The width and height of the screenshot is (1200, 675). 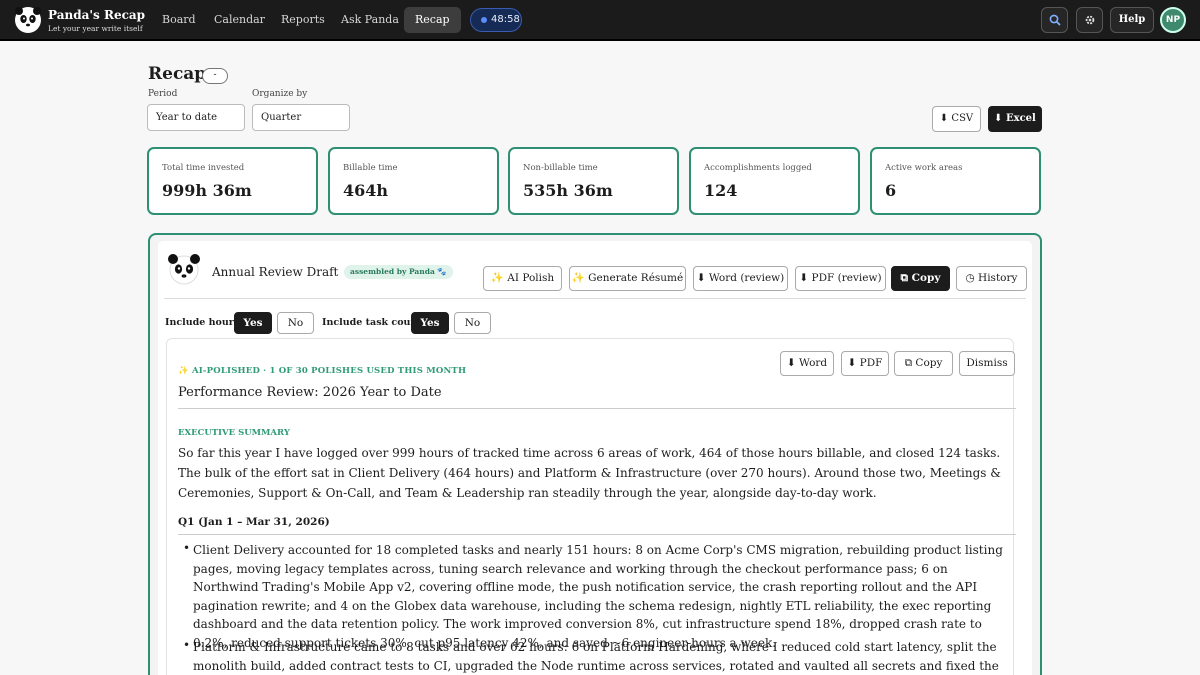 What do you see at coordinates (484, 20) in the screenshot?
I see `timer-running-icon` at bounding box center [484, 20].